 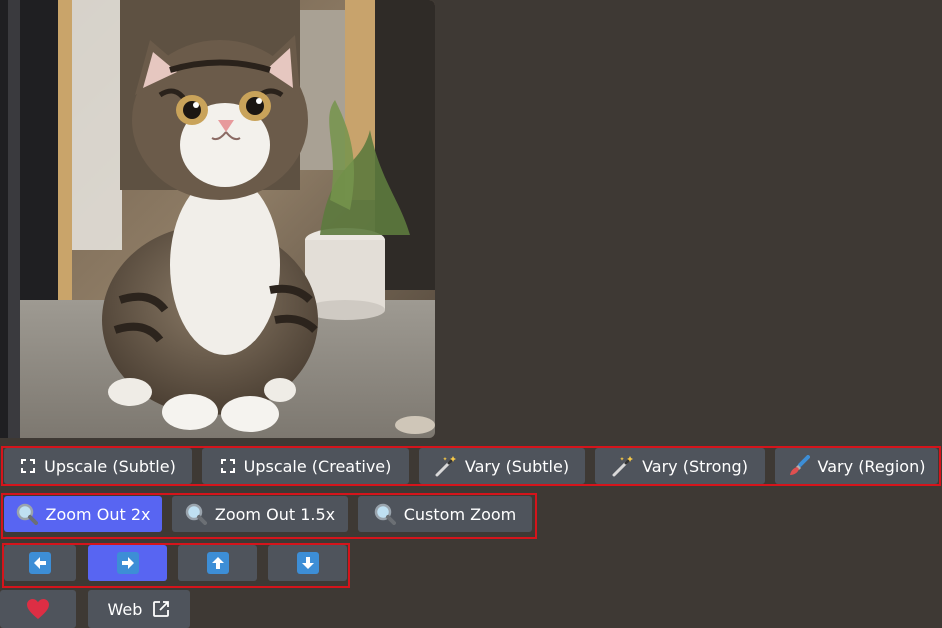 What do you see at coordinates (799, 466) in the screenshot?
I see `paintbrush-icon` at bounding box center [799, 466].